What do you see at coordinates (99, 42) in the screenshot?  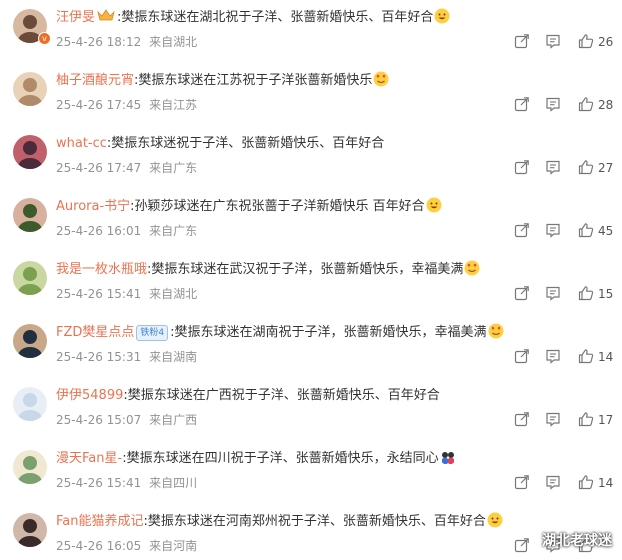 I see `timestamp: 25-4-26 18:12` at bounding box center [99, 42].